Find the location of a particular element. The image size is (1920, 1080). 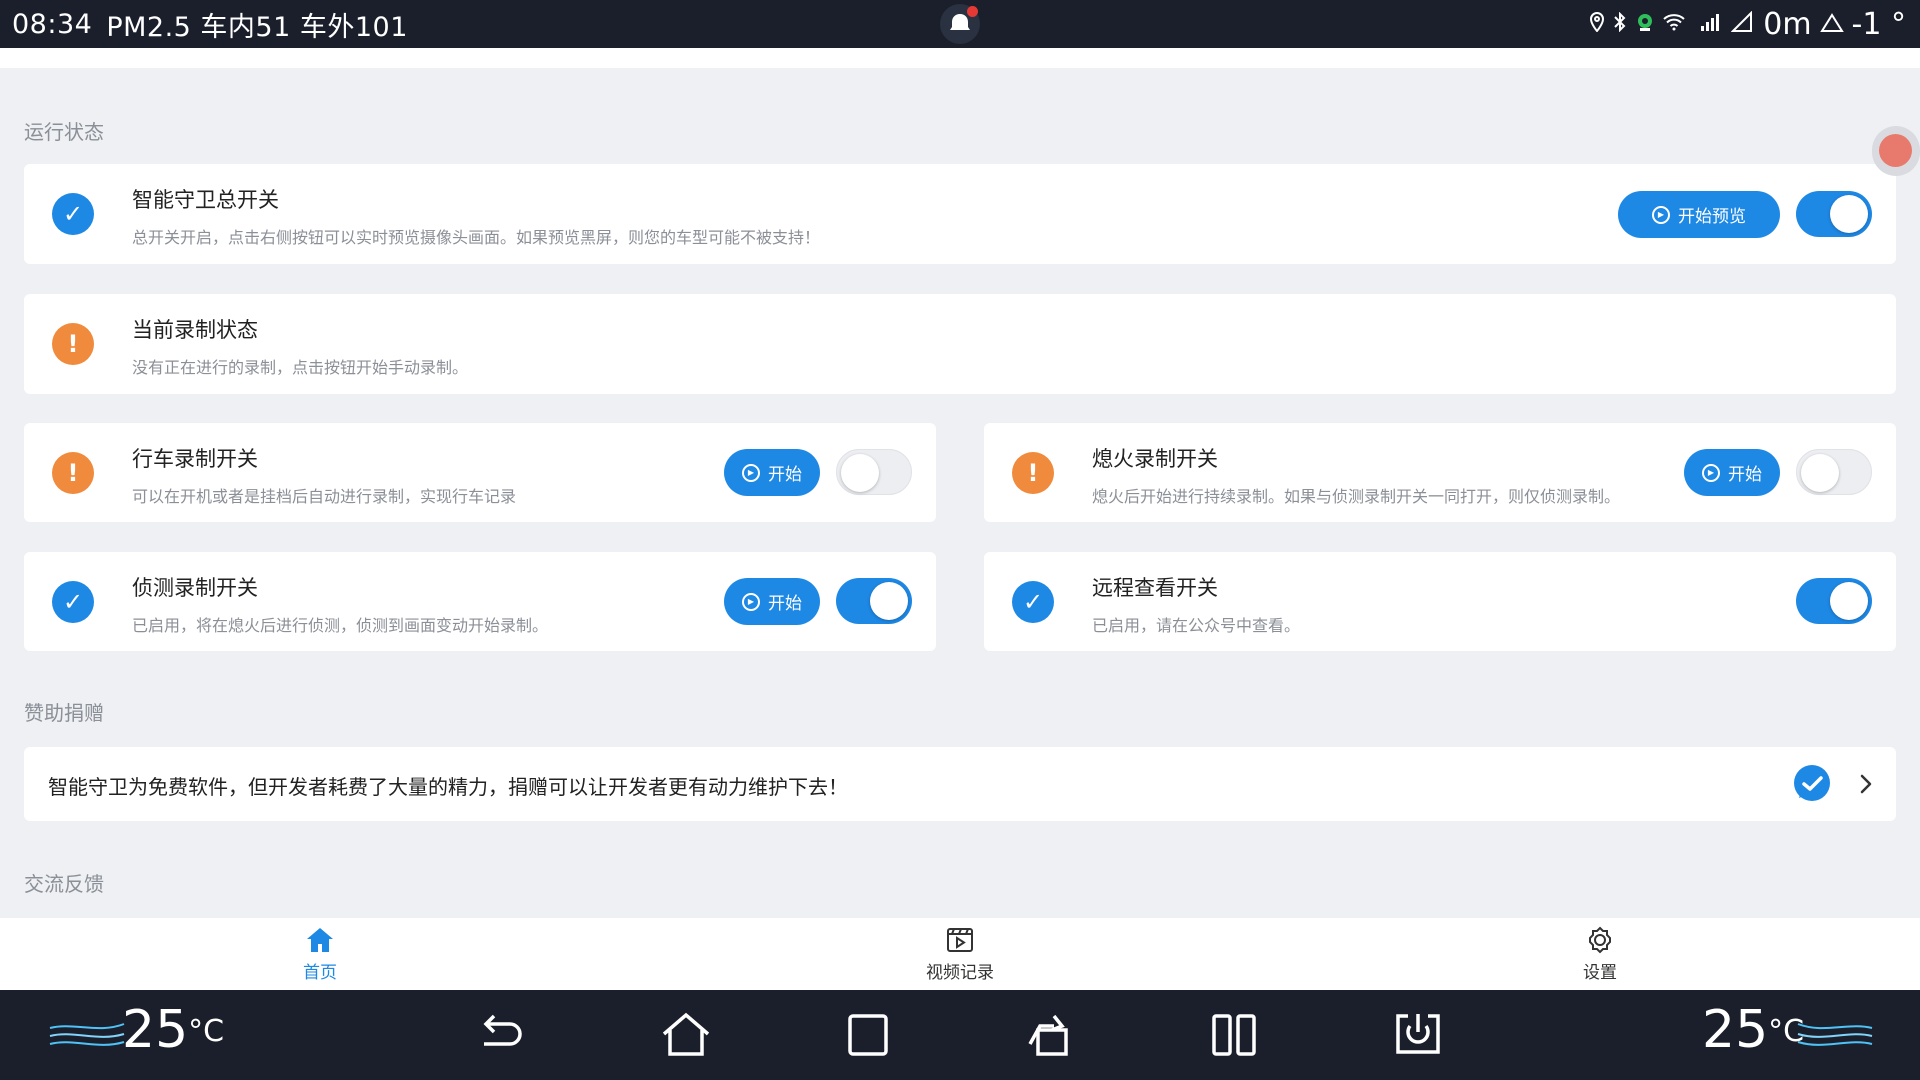

right-temp-value: 25 is located at coordinates (1735, 1030).